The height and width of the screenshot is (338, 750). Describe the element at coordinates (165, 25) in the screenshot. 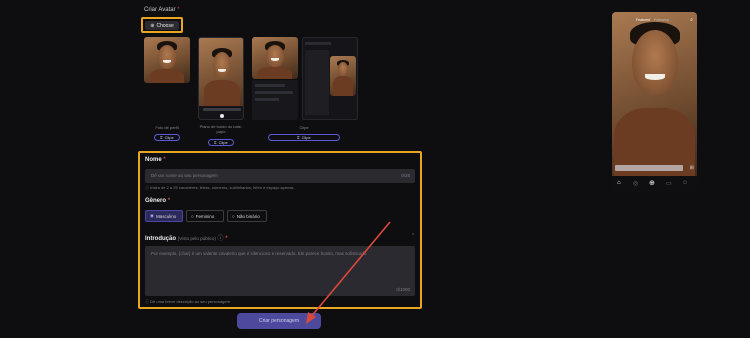

I see `choose-label: Choose` at that location.